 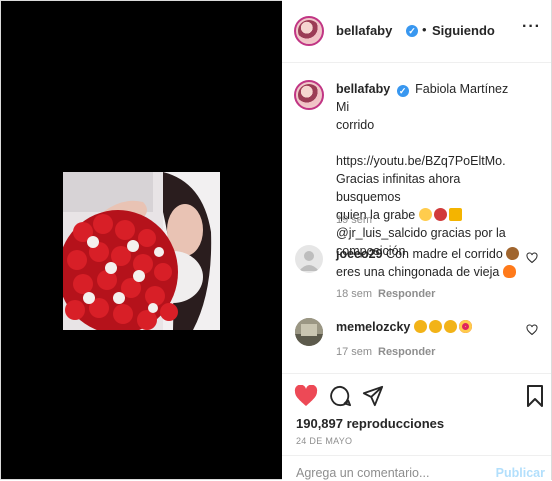 I want to click on caption-verified-icon: ✓, so click(x=402, y=91).